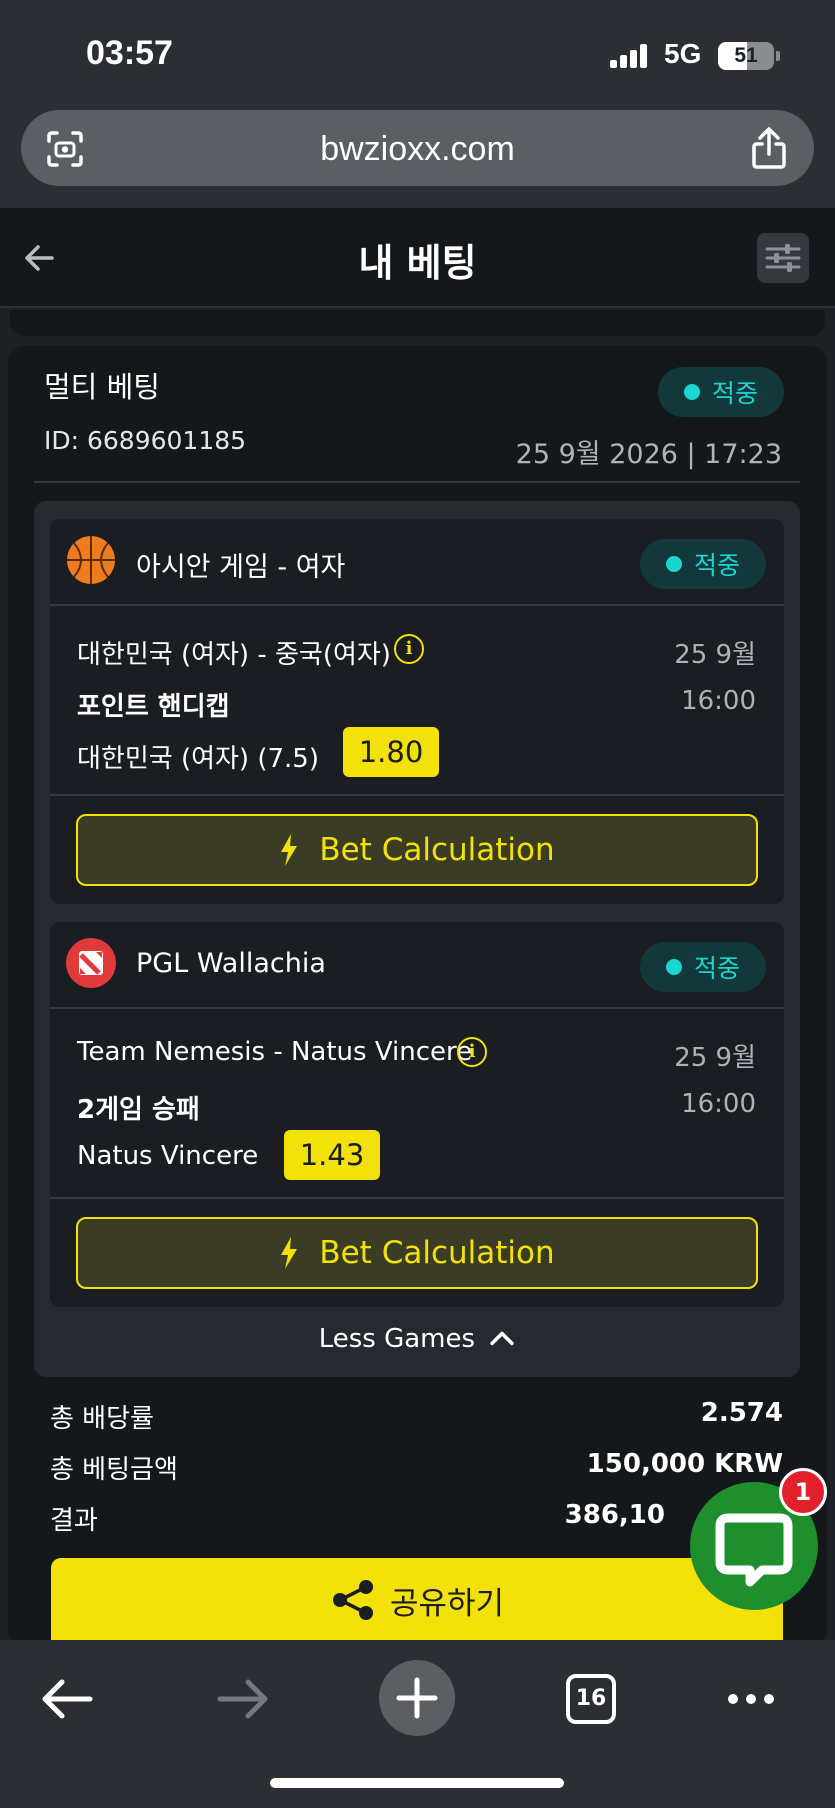  What do you see at coordinates (102, 1419) in the screenshot?
I see `summary-label: 총 배당률` at bounding box center [102, 1419].